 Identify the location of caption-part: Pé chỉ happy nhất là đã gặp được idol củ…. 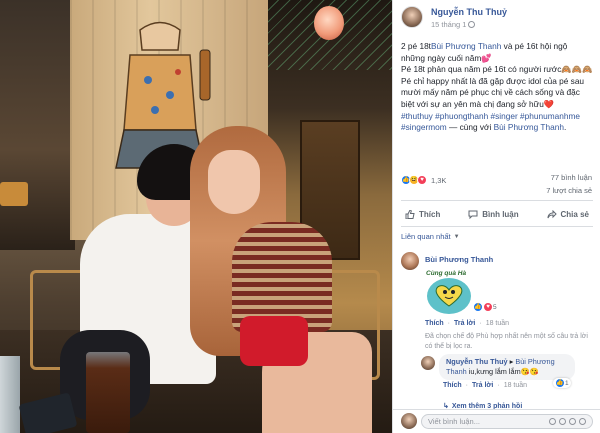
(493, 92).